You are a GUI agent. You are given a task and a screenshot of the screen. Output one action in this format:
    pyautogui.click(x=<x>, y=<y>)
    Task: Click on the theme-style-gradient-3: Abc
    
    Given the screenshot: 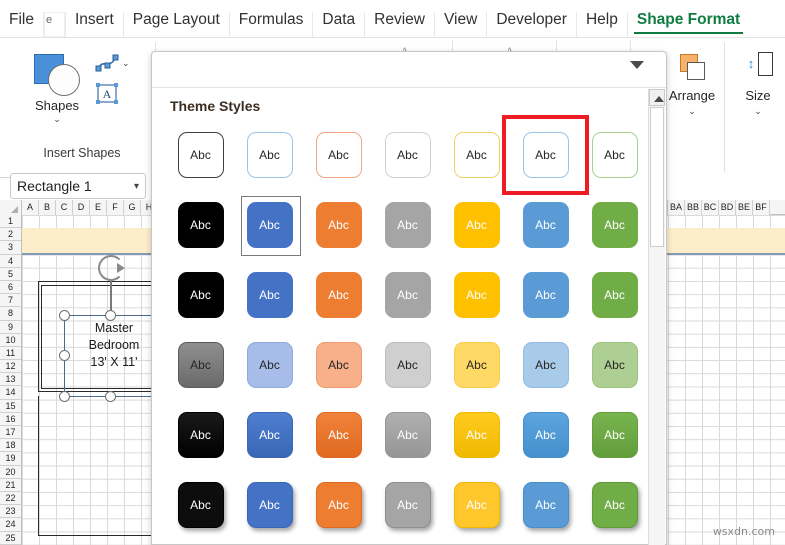 What is the action you would take?
    pyautogui.click(x=338, y=435)
    